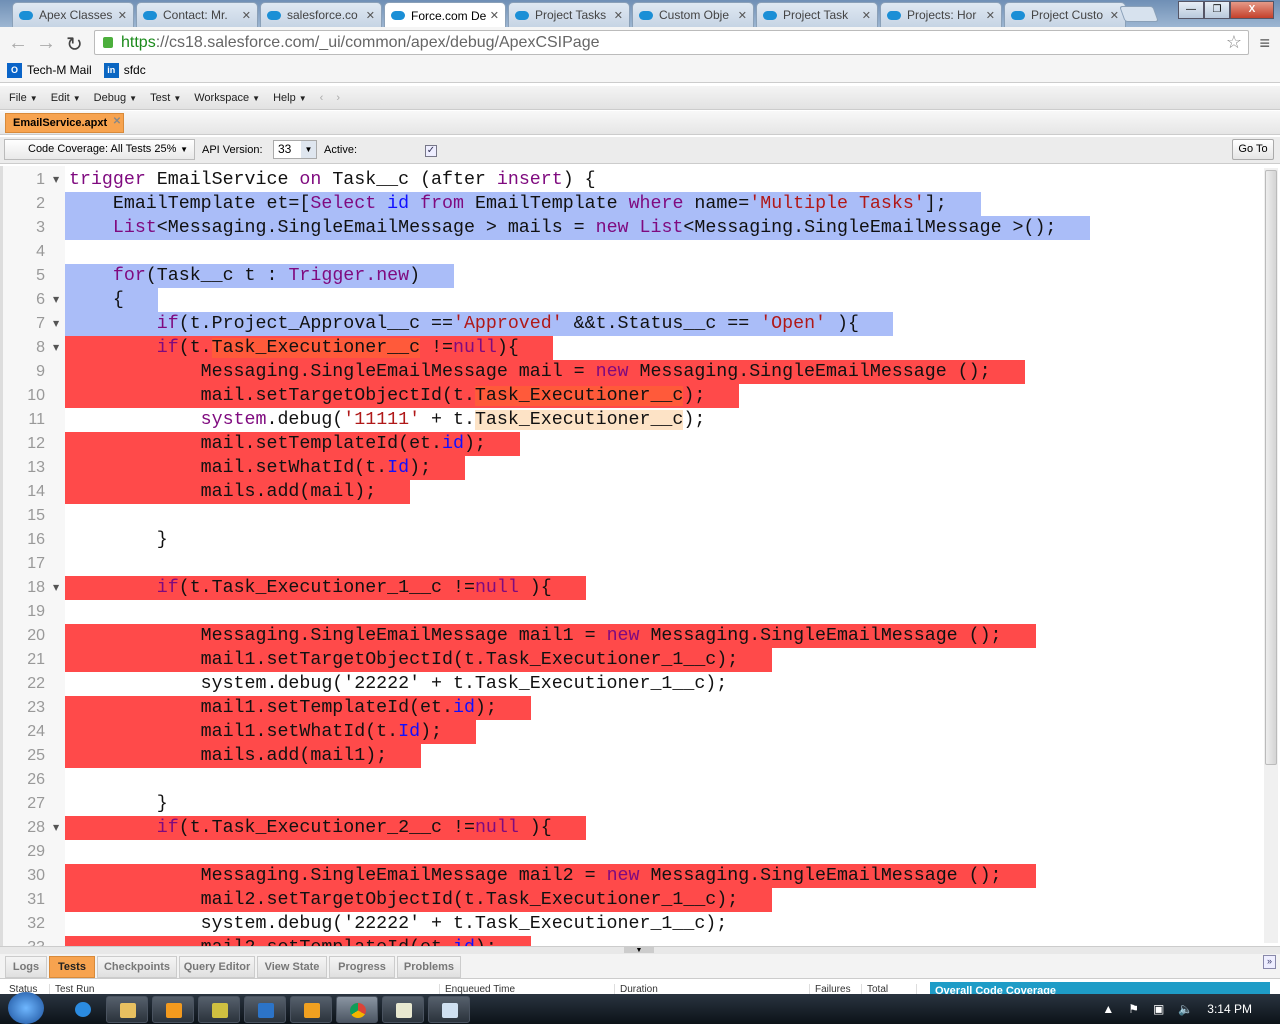 The height and width of the screenshot is (1024, 1280). I want to click on tab-query-editor: Query Editor, so click(217, 967).